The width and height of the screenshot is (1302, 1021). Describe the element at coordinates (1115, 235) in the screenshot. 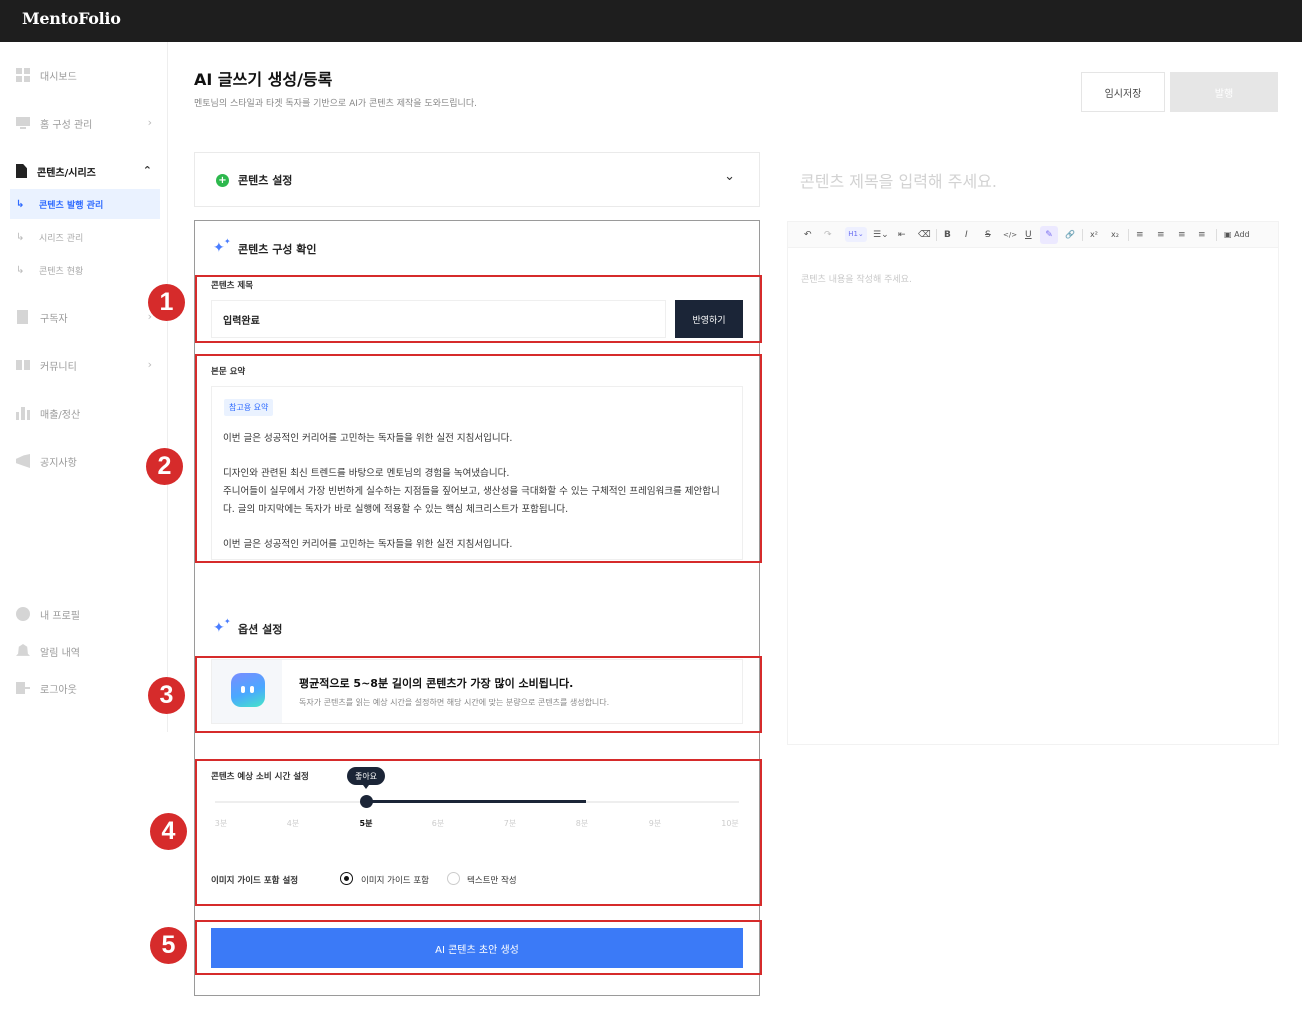

I see `subscript-icon: x₂` at that location.